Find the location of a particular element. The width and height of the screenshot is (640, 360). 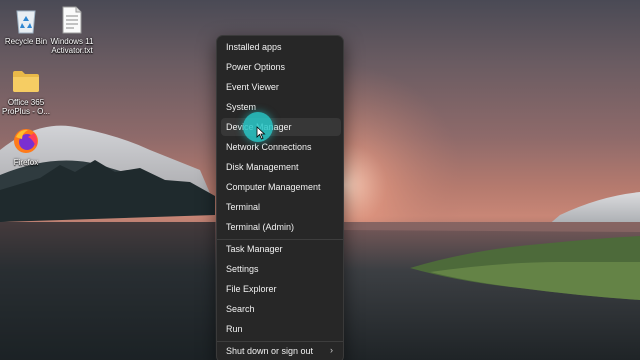

menu-item-network-connections: Network Connections is located at coordinates (281, 147).